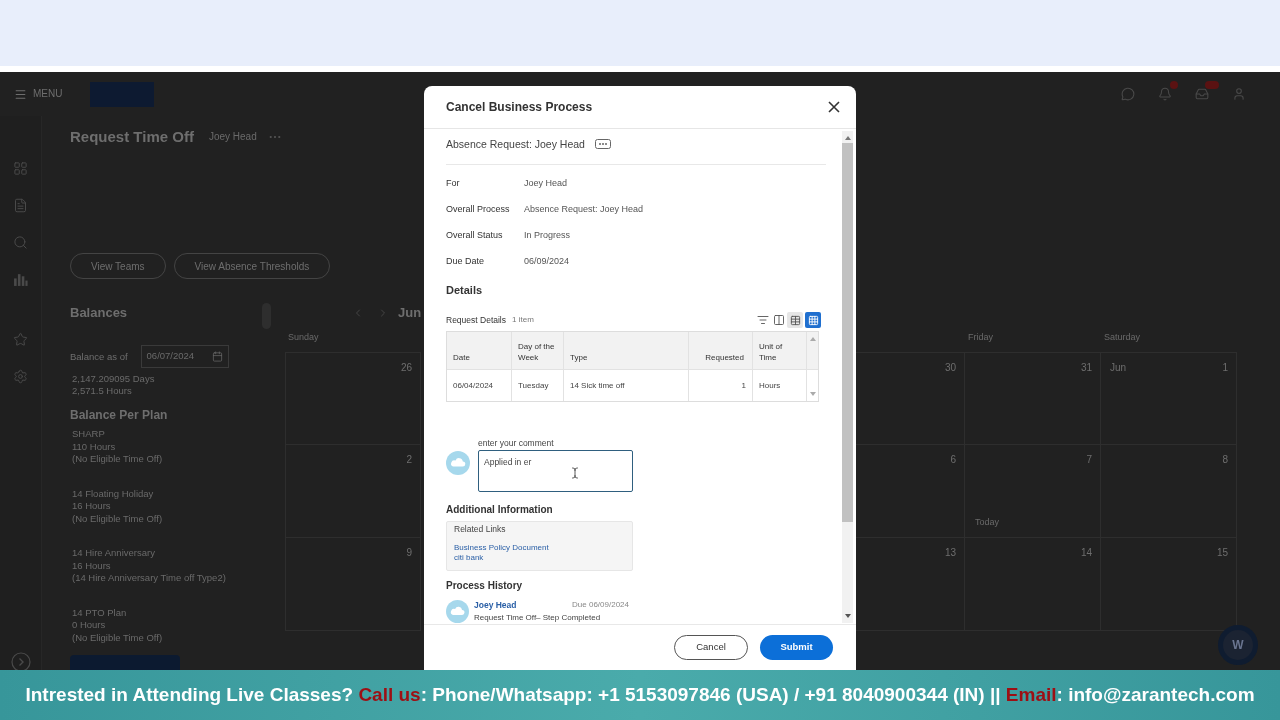 This screenshot has height=720, width=1280. Describe the element at coordinates (20, 376) in the screenshot. I see `gear-icon` at that location.